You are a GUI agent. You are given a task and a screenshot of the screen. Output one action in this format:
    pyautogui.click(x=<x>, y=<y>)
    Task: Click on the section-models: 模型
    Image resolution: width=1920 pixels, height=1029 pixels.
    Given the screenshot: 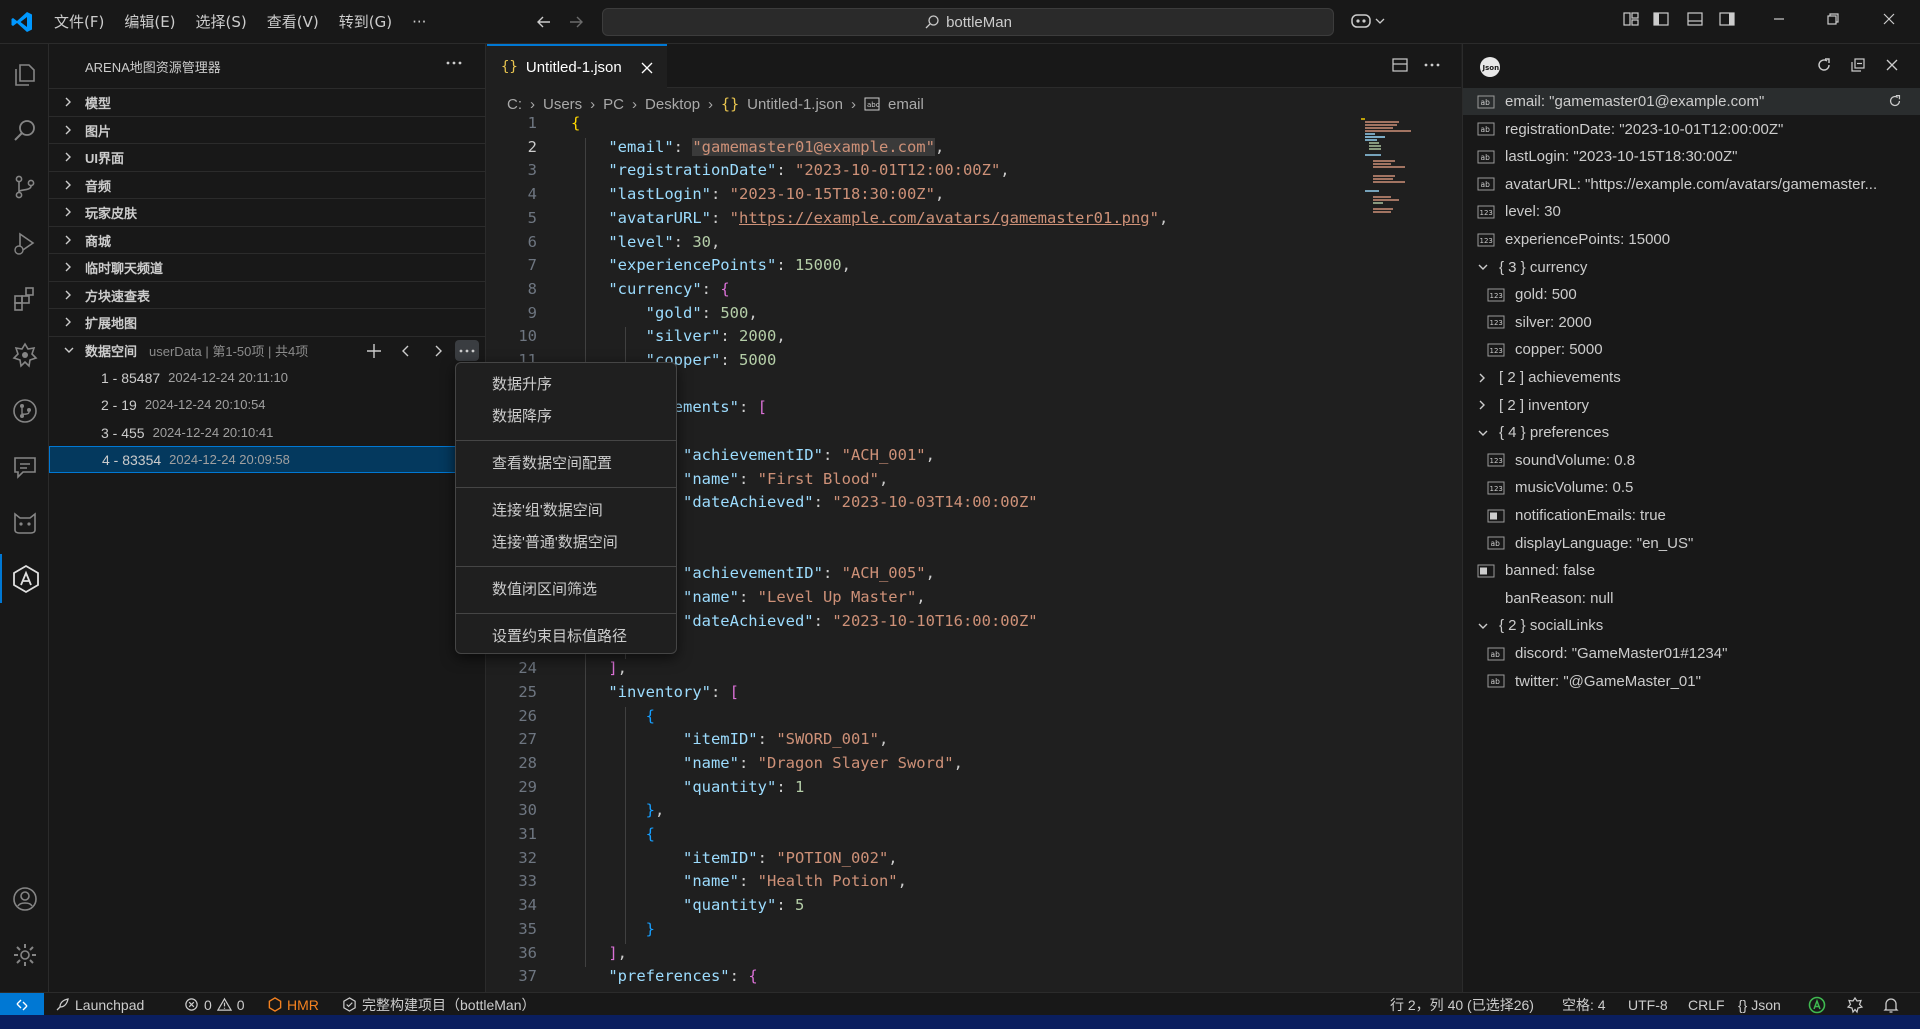 What is the action you would take?
    pyautogui.click(x=267, y=101)
    